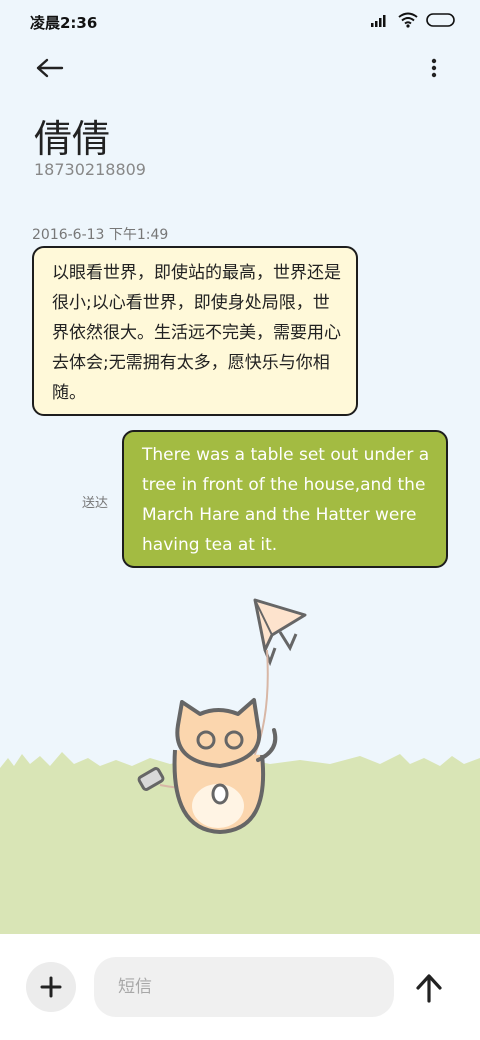  What do you see at coordinates (440, 20) in the screenshot?
I see `battery-icon` at bounding box center [440, 20].